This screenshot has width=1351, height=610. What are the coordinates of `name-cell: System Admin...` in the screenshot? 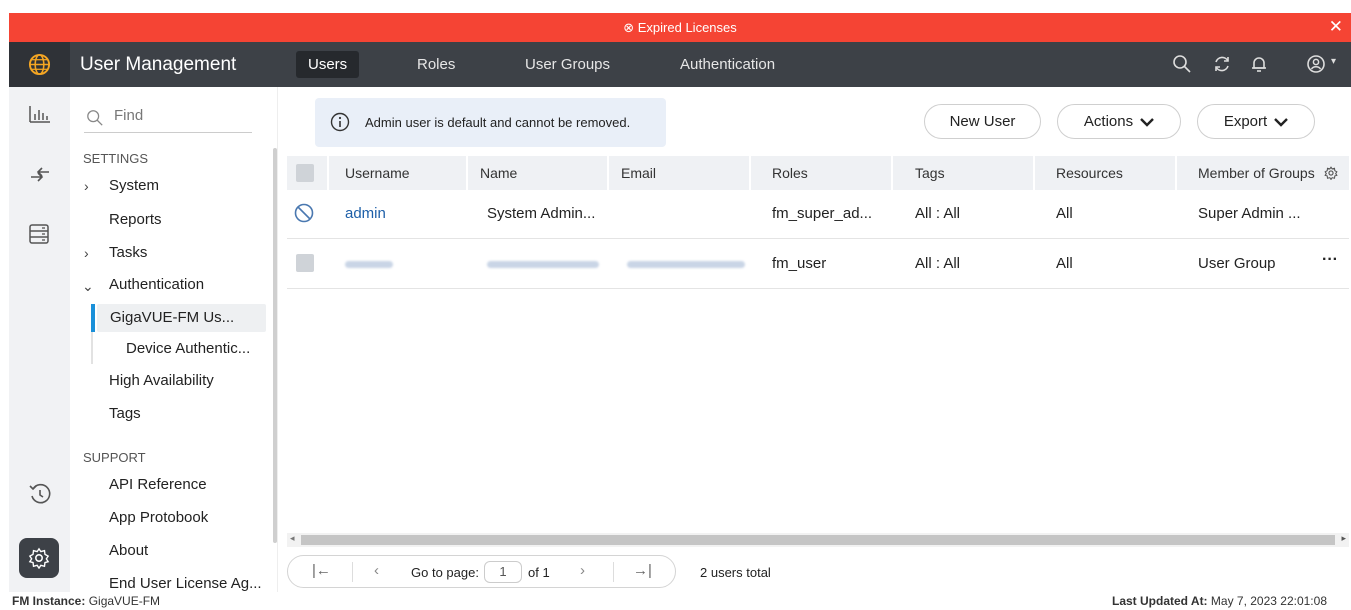 It's located at (541, 213).